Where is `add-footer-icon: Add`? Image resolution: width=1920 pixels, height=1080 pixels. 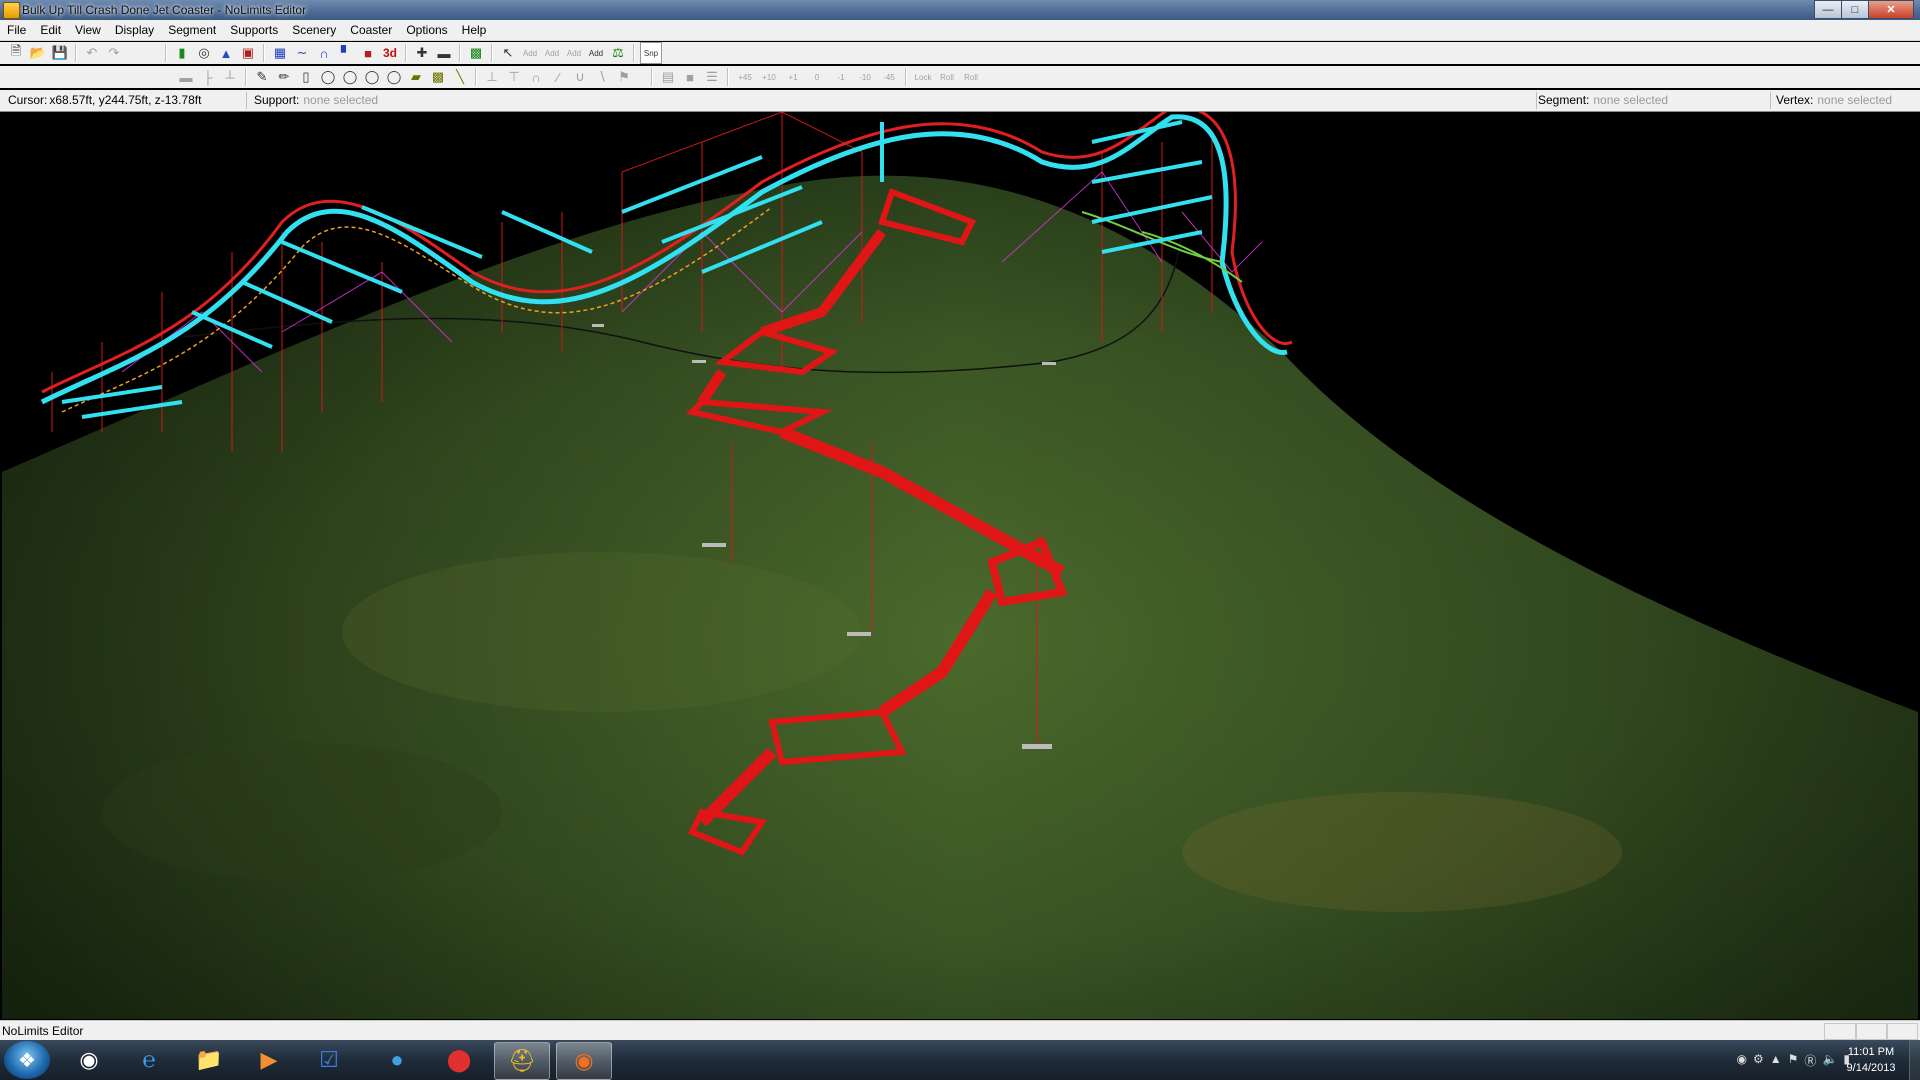
add-footer-icon: Add is located at coordinates (596, 53).